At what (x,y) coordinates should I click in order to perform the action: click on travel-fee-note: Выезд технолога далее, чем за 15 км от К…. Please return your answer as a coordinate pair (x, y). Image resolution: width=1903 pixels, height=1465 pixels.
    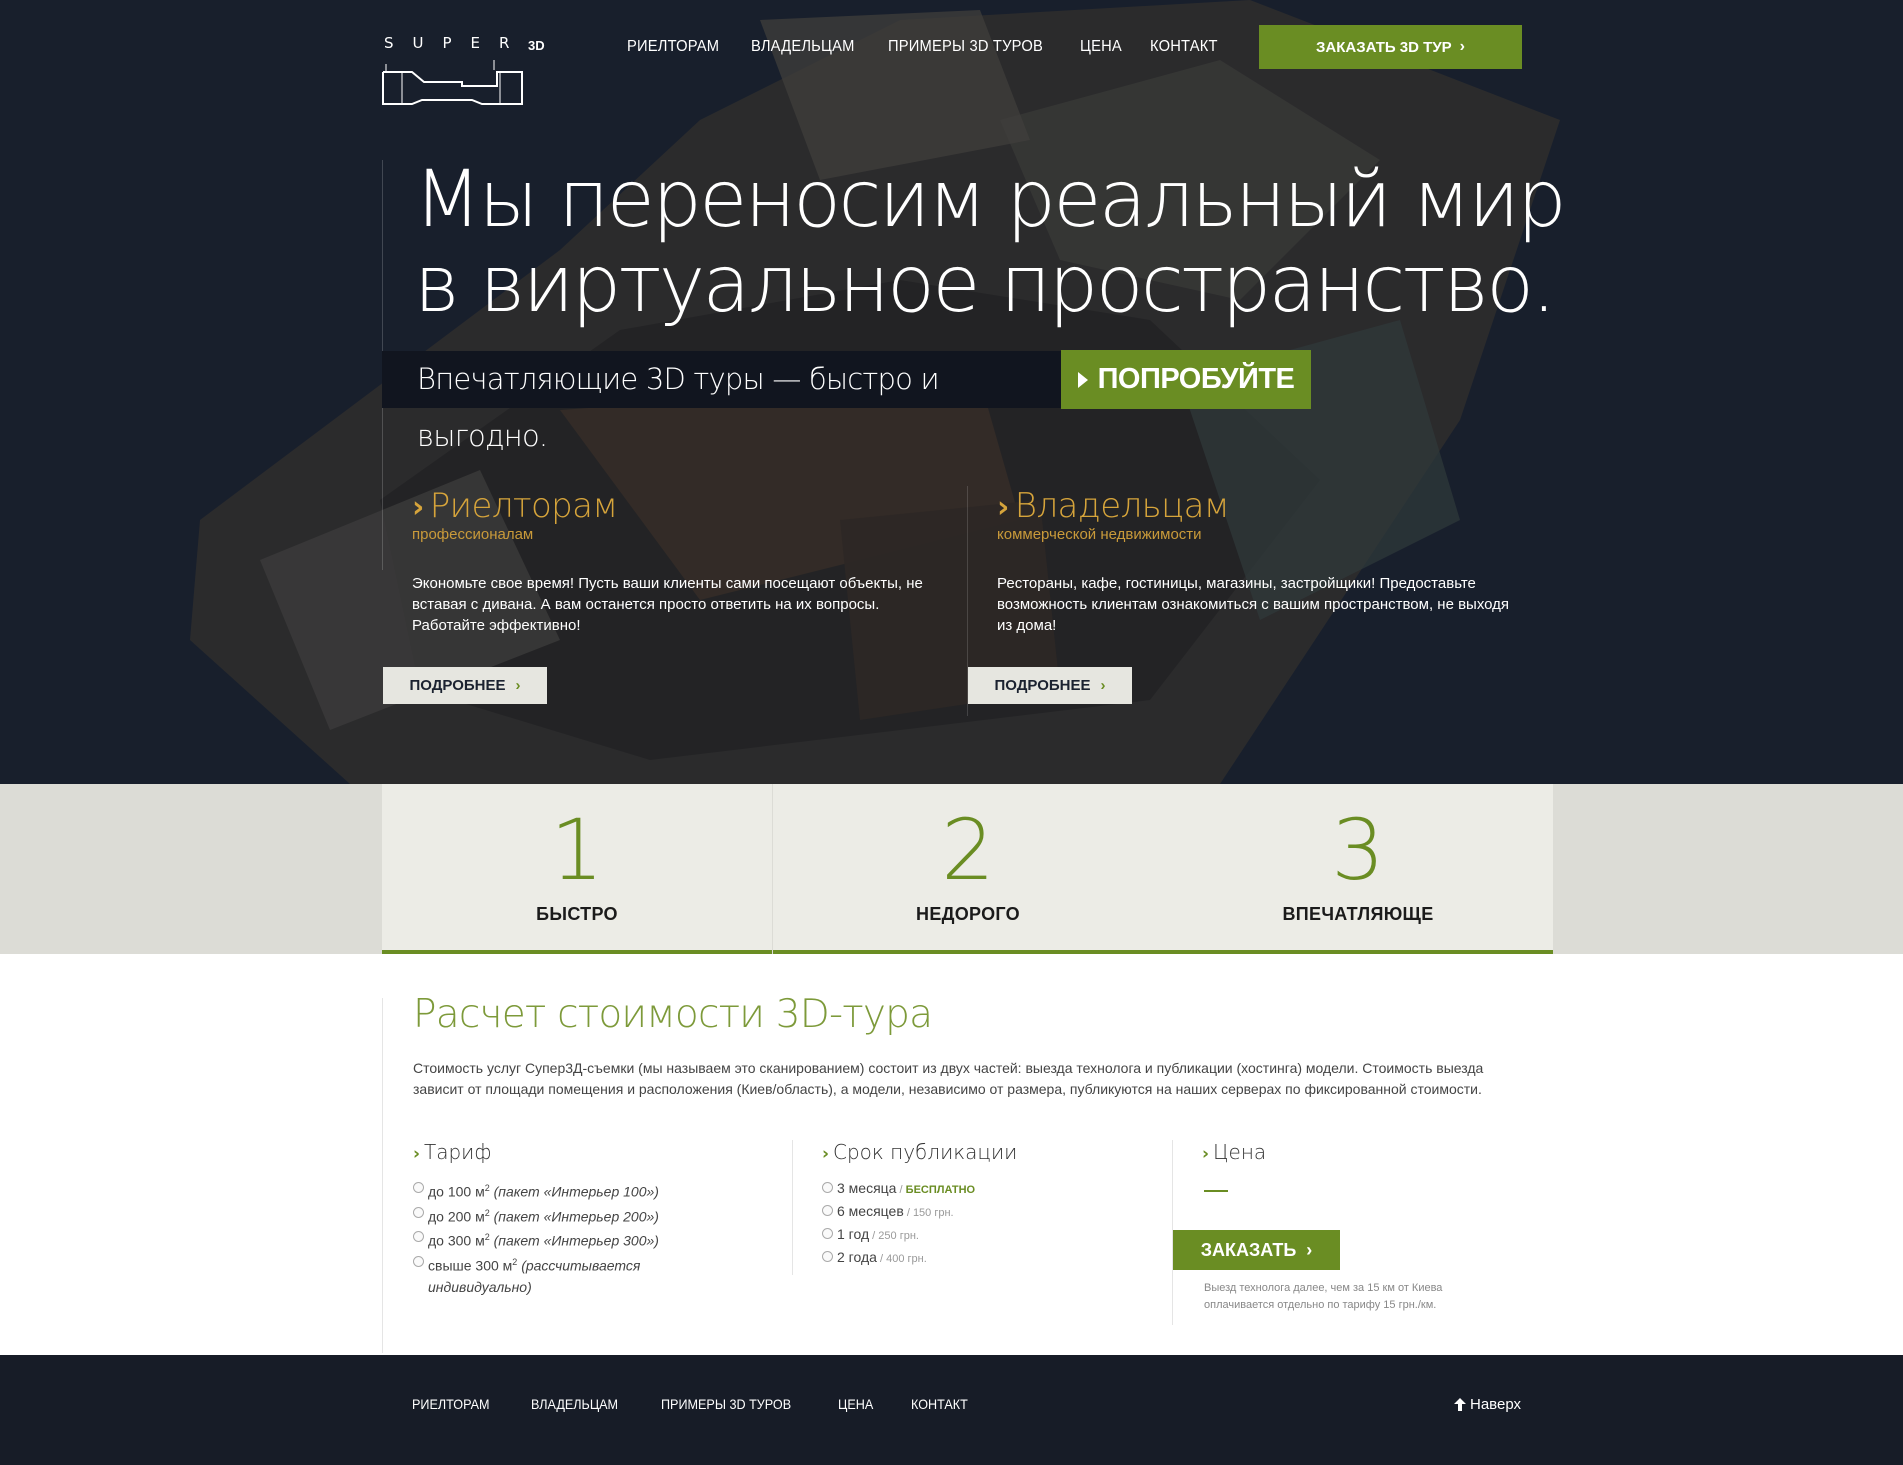
    Looking at the image, I should click on (1323, 1296).